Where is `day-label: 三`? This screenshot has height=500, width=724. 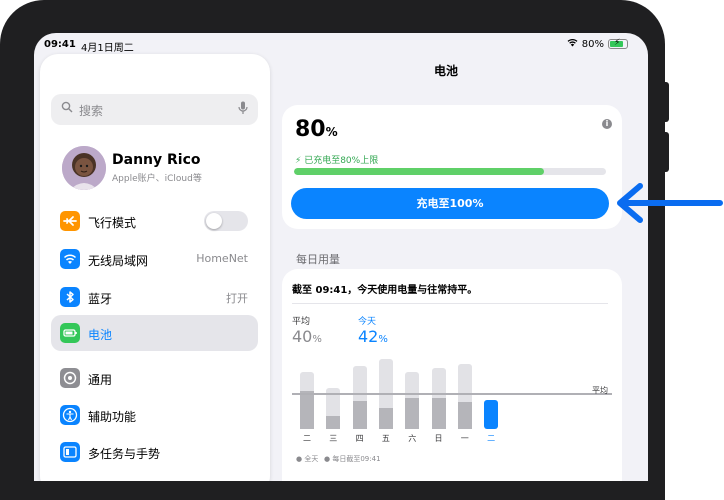
day-label: 三 is located at coordinates (333, 438).